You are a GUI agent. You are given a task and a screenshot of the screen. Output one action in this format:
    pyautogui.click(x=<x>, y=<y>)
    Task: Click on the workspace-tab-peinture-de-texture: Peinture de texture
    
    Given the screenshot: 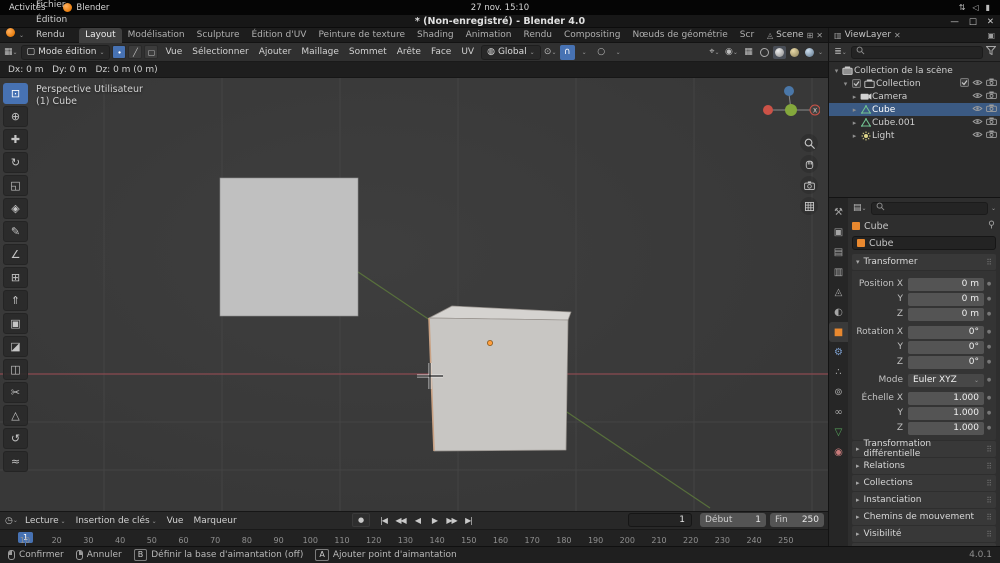 What is the action you would take?
    pyautogui.click(x=361, y=35)
    